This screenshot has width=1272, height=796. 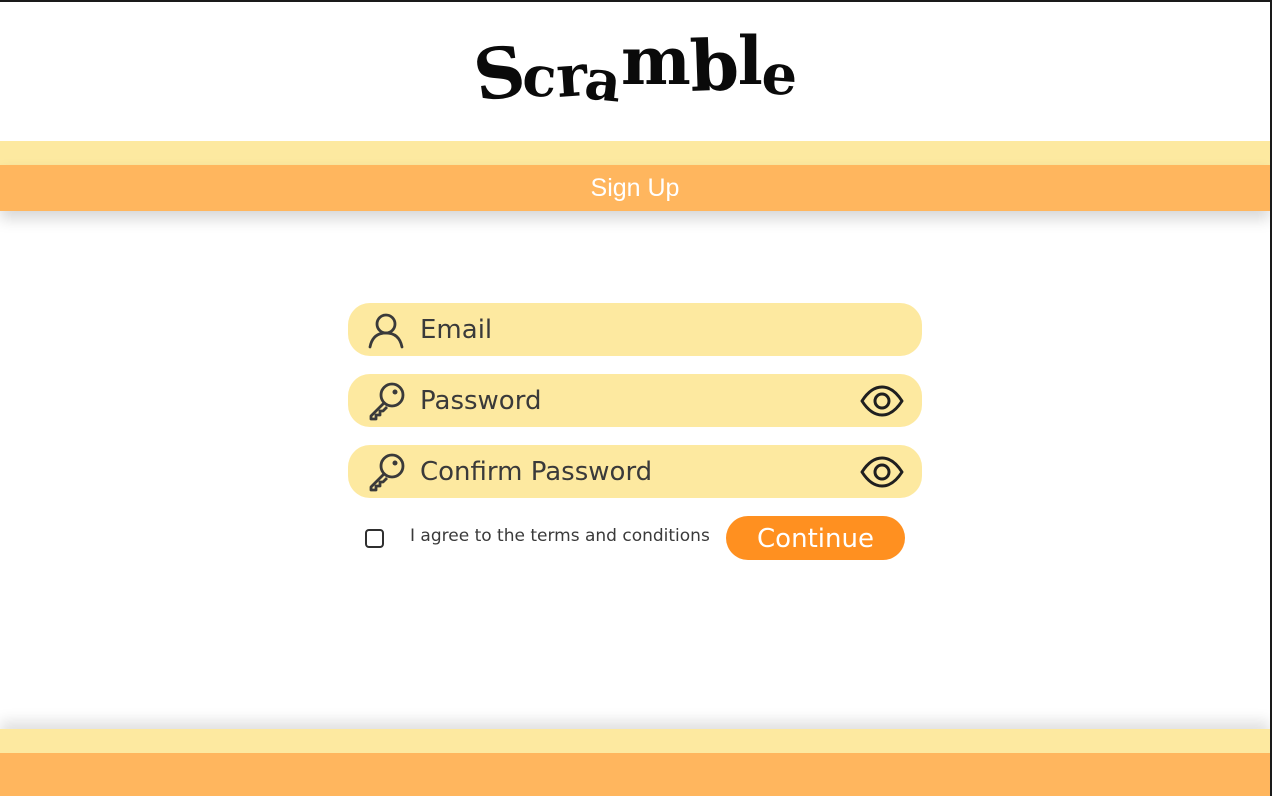 I want to click on page-title-bar: Sign Up, so click(x=635, y=188).